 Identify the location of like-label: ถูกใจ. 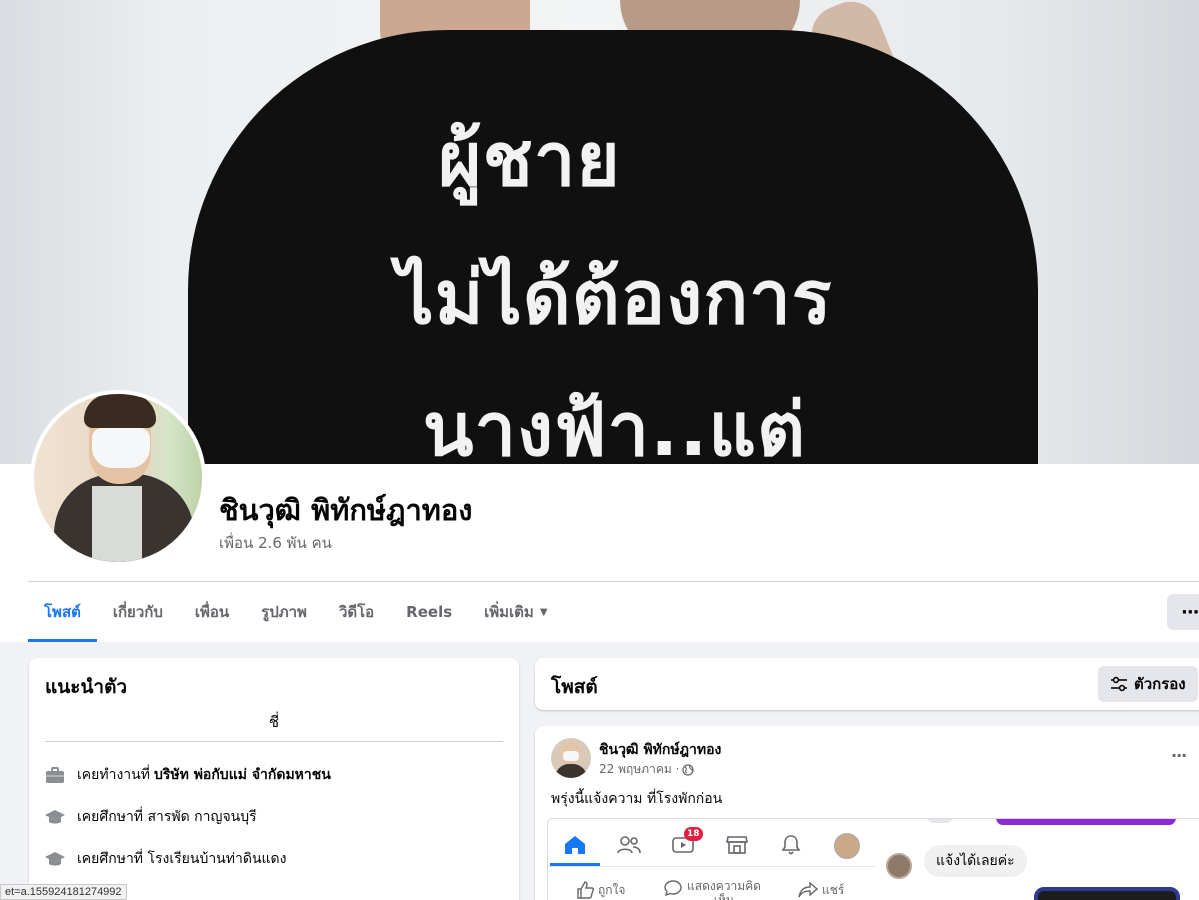
(612, 890).